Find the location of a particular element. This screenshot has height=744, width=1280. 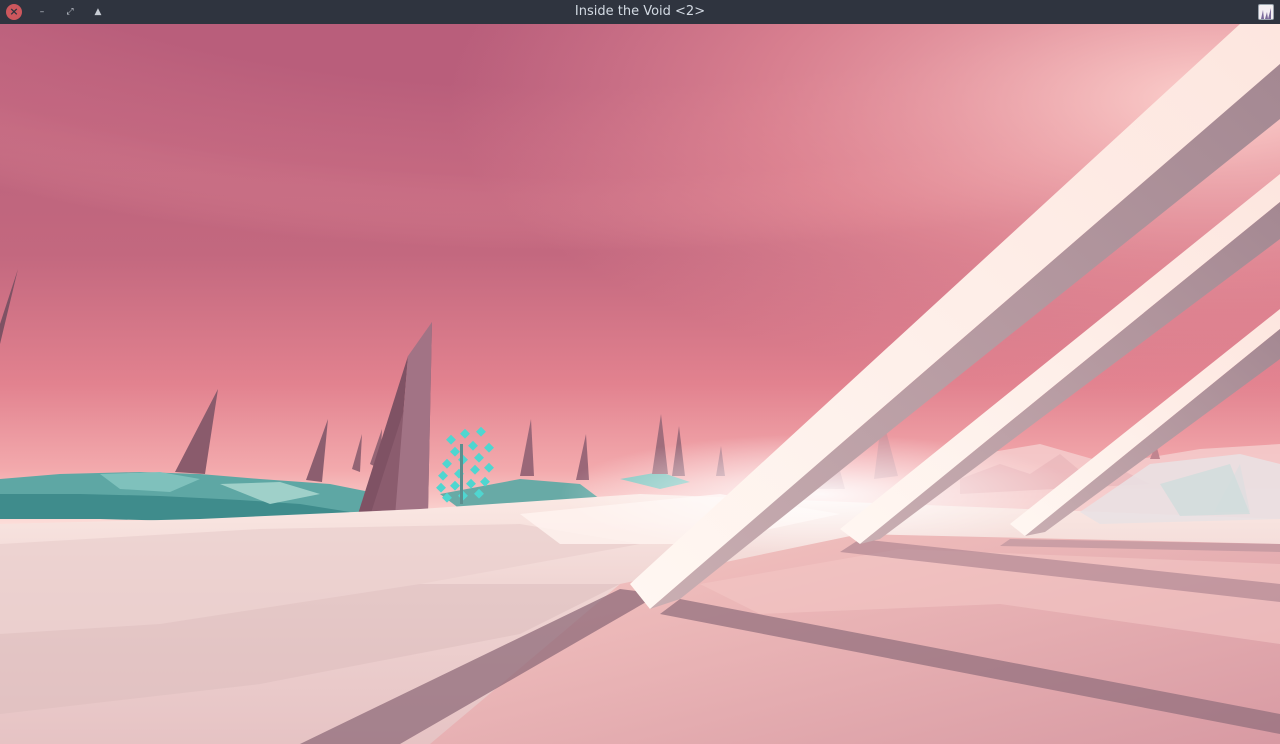

window-title: Inside the Void <2> is located at coordinates (640, 11).